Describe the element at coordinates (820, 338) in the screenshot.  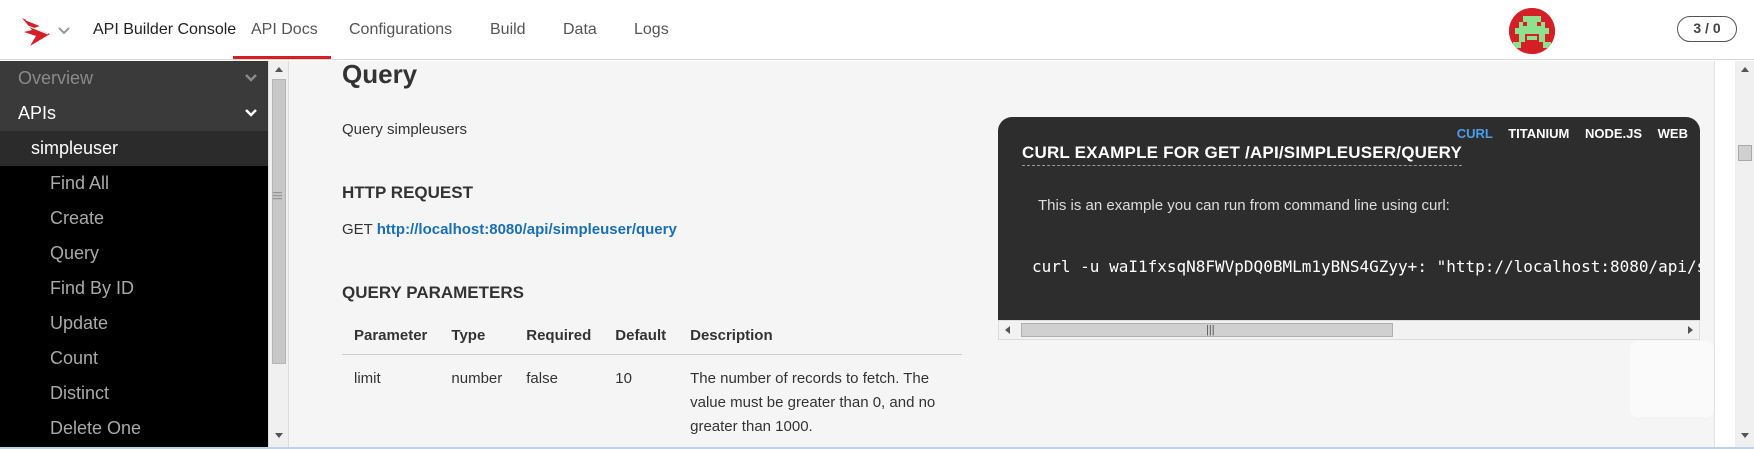
I see `column-header: Description` at that location.